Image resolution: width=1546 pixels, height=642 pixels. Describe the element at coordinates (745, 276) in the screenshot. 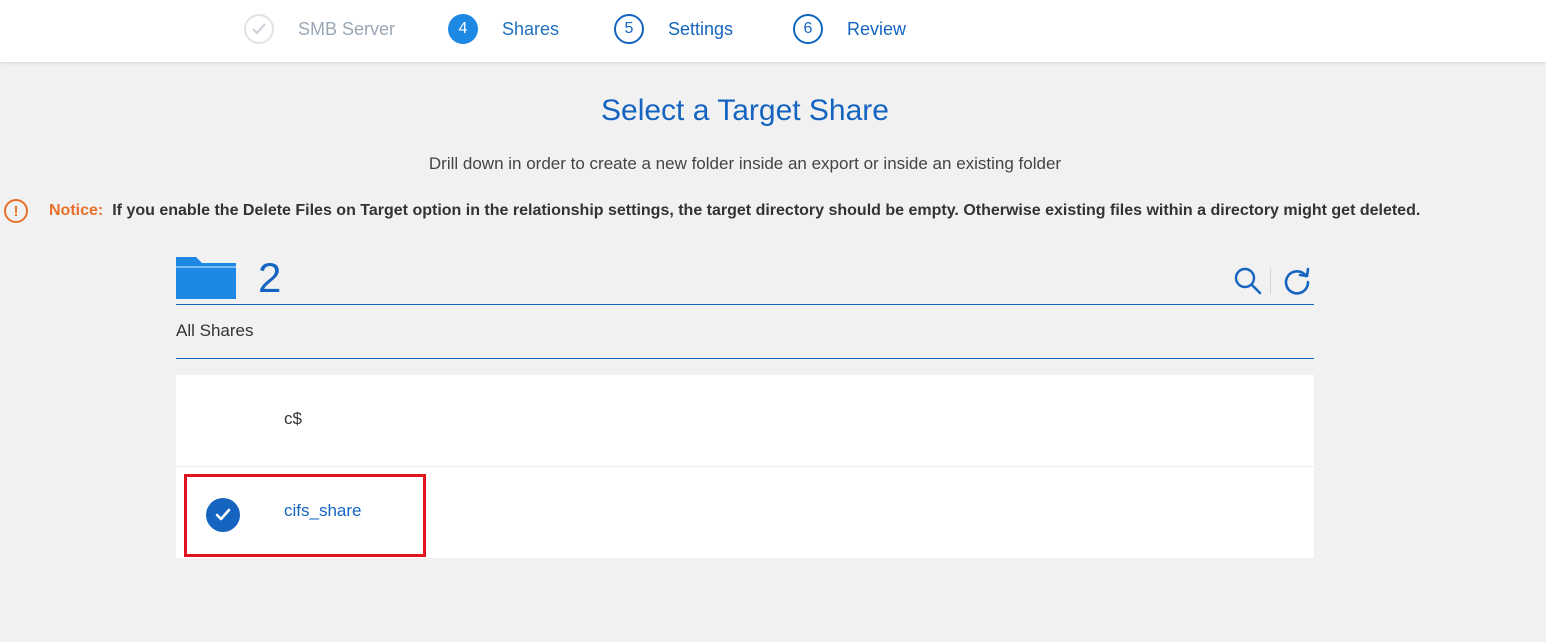

I see `browser-header: 2` at that location.